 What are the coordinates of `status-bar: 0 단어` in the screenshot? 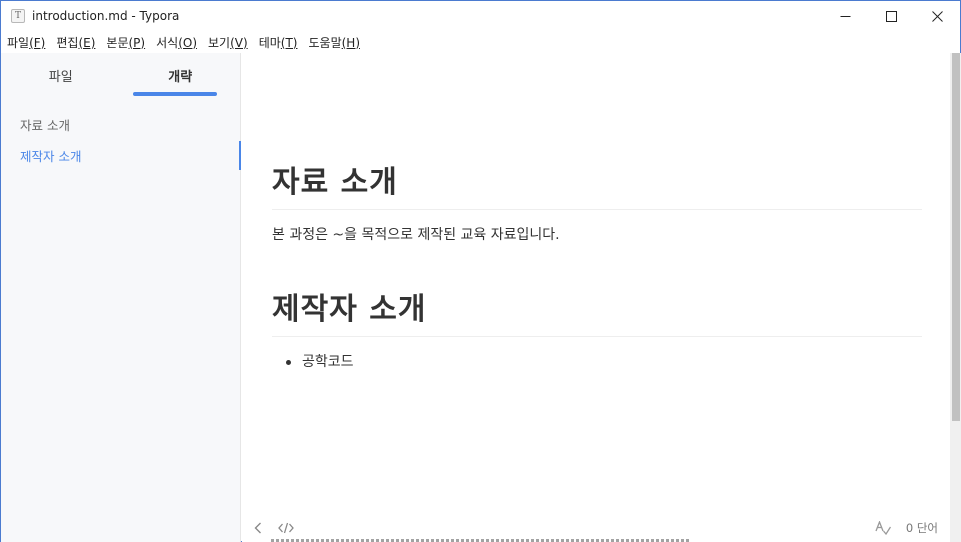 It's located at (596, 527).